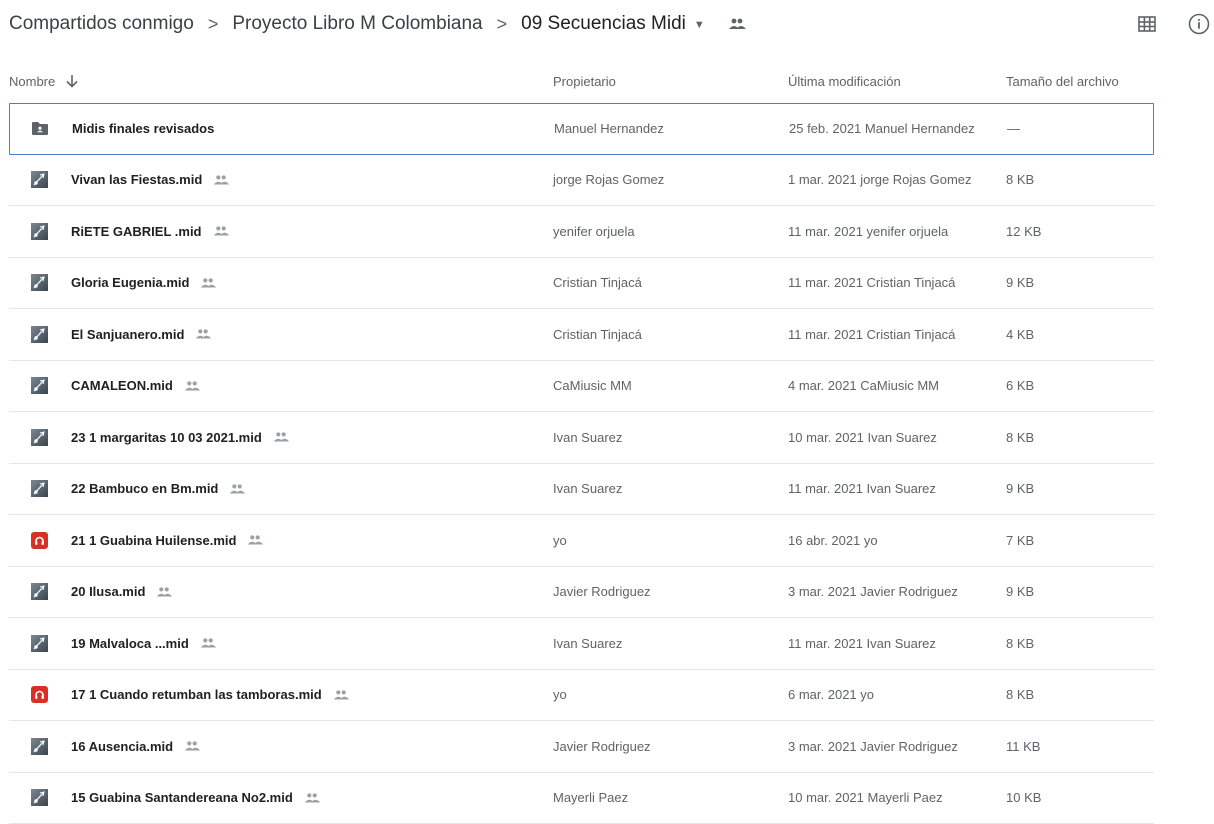 The width and height of the screenshot is (1214, 824). I want to click on file-name: 17 1 Cuando retumban las tamboras.mid, so click(210, 695).